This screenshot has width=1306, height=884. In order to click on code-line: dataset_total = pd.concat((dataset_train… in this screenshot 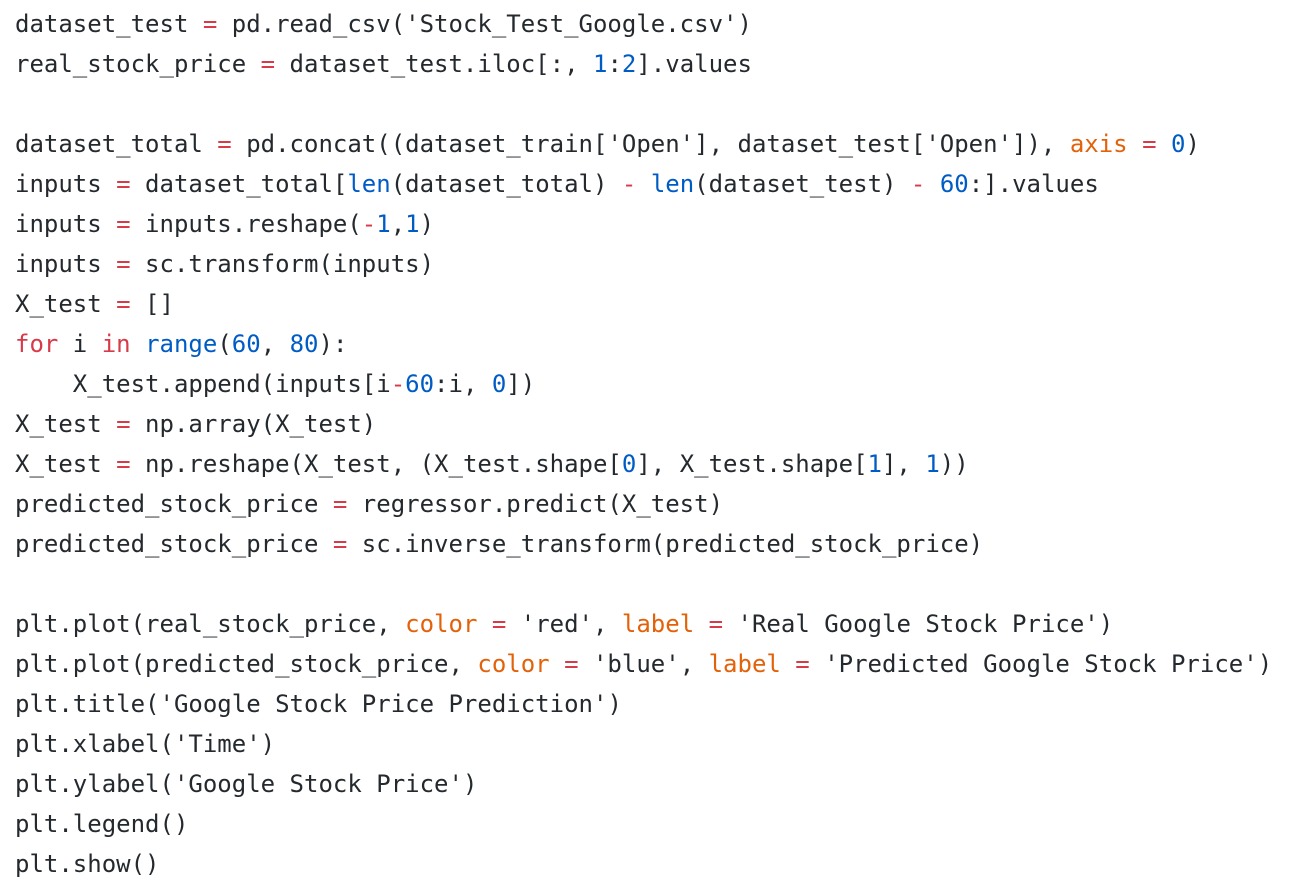, I will do `click(660, 144)`.